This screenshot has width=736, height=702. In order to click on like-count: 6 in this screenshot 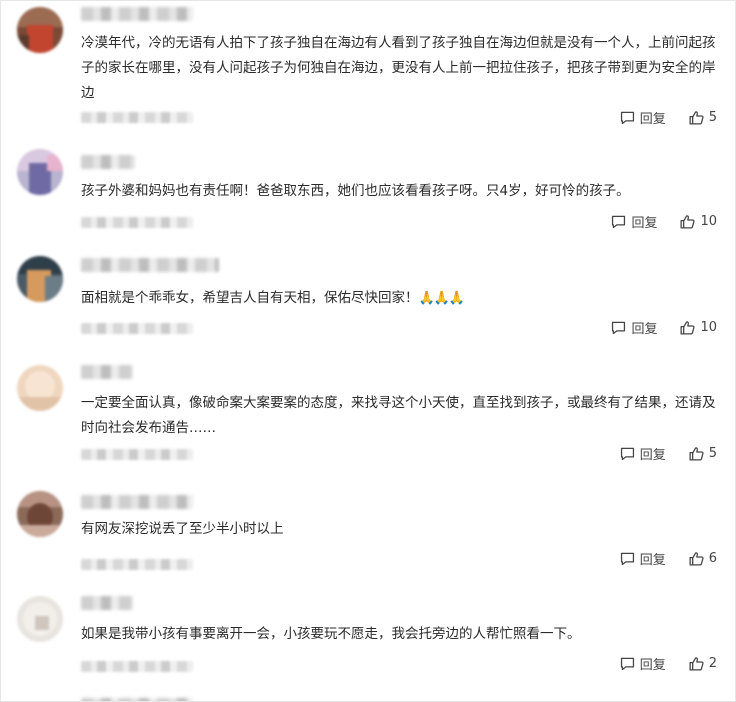, I will do `click(712, 558)`.